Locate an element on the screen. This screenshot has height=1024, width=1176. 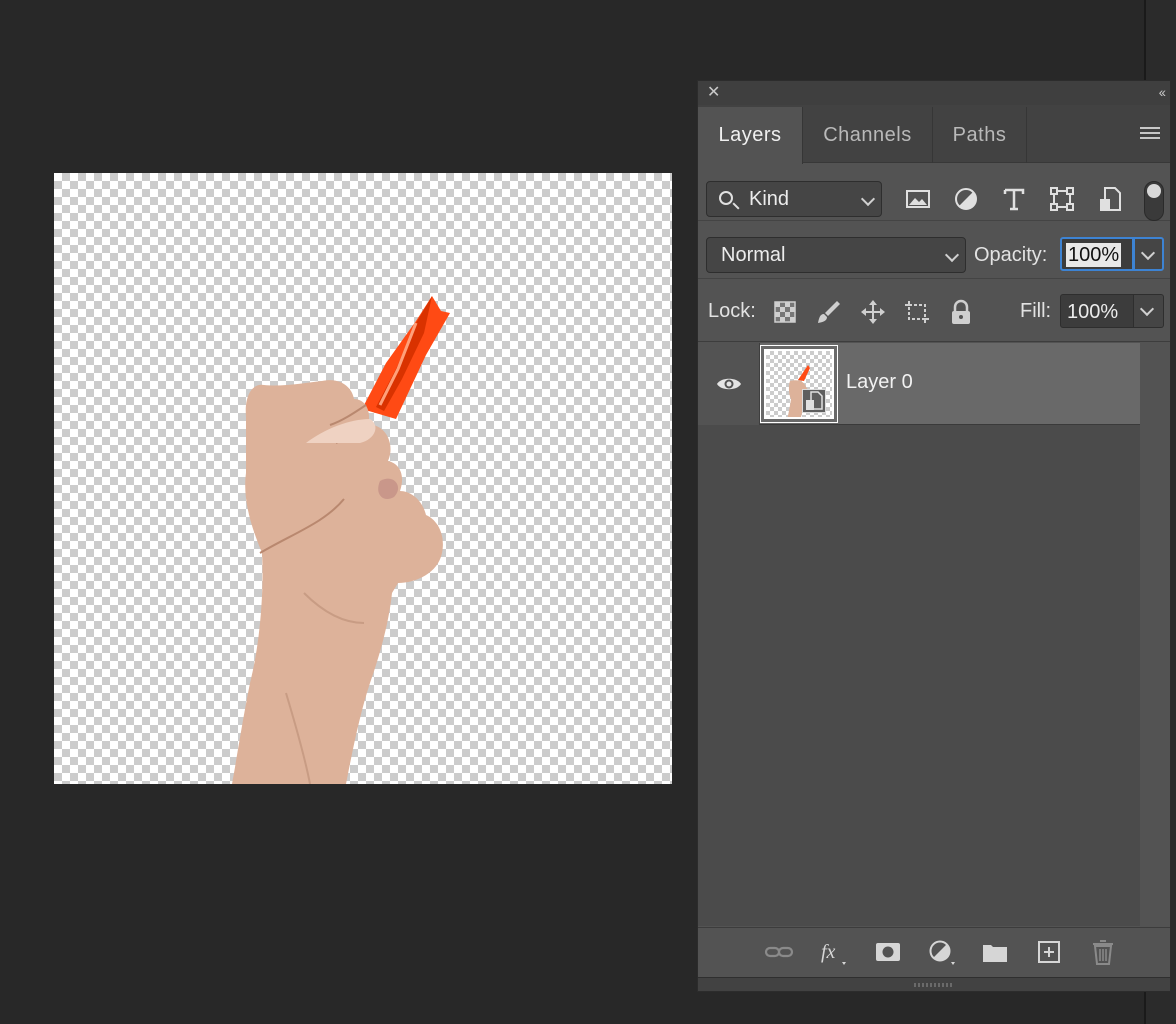
lock-artboard-icon is located at coordinates (917, 312).